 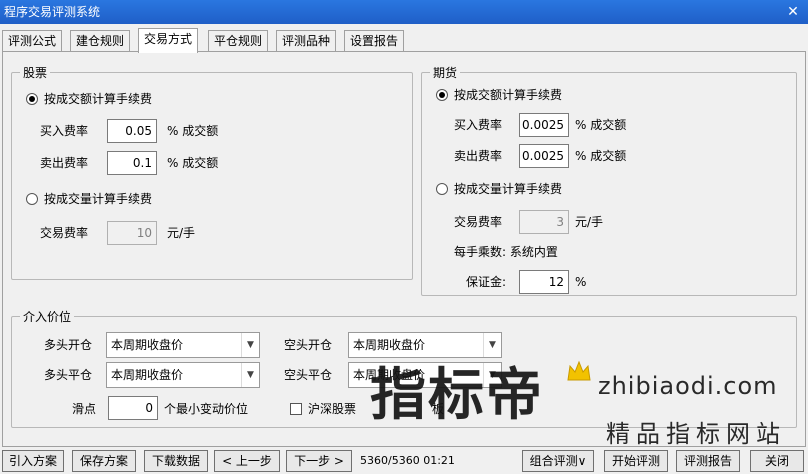 I want to click on long-close-label: 多头平仓, so click(x=68, y=375).